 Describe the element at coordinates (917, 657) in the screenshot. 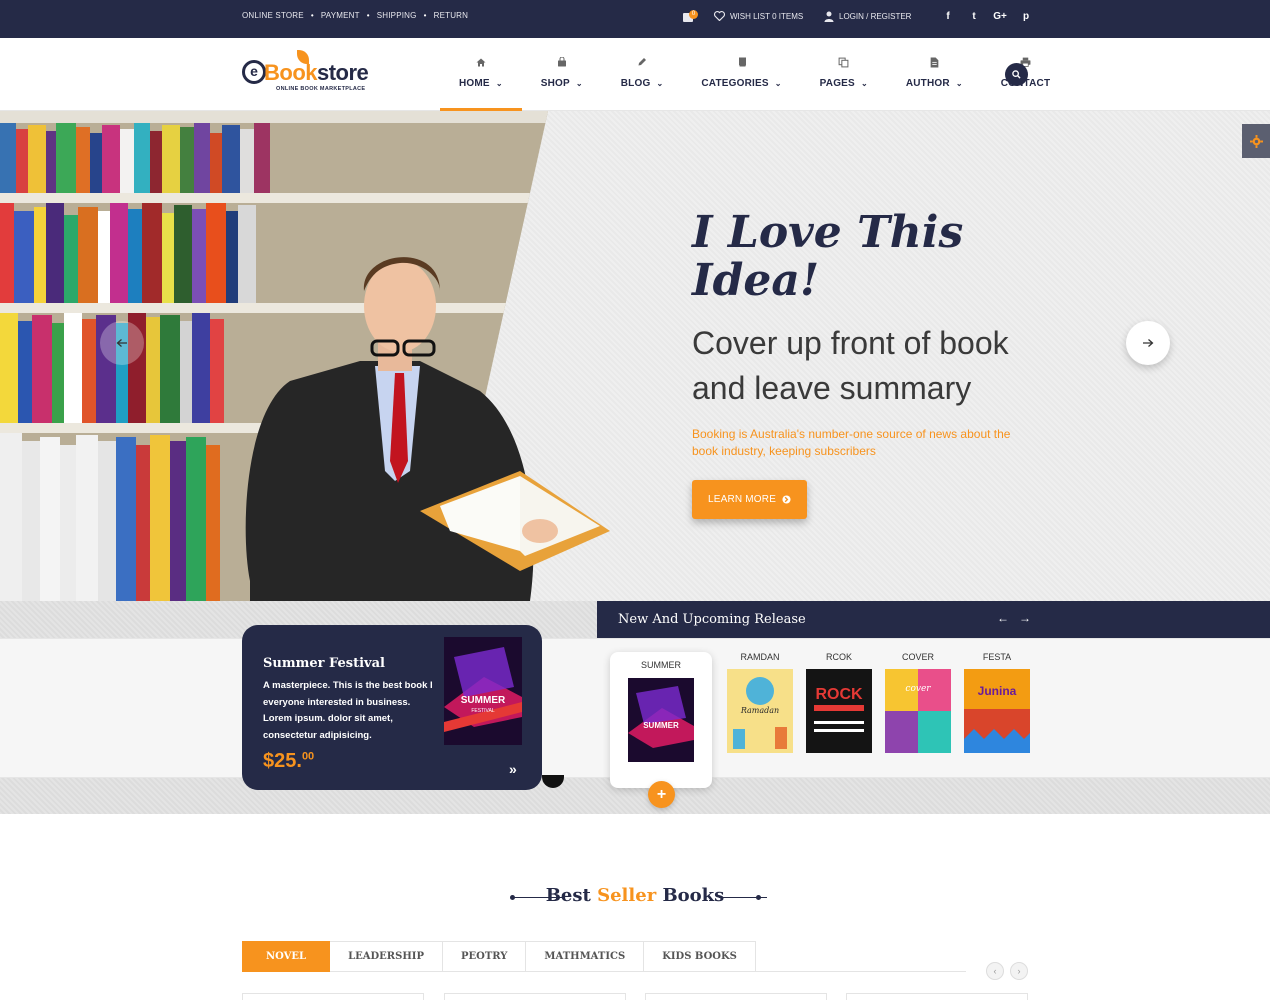

I see `release-item-label: COVER` at that location.